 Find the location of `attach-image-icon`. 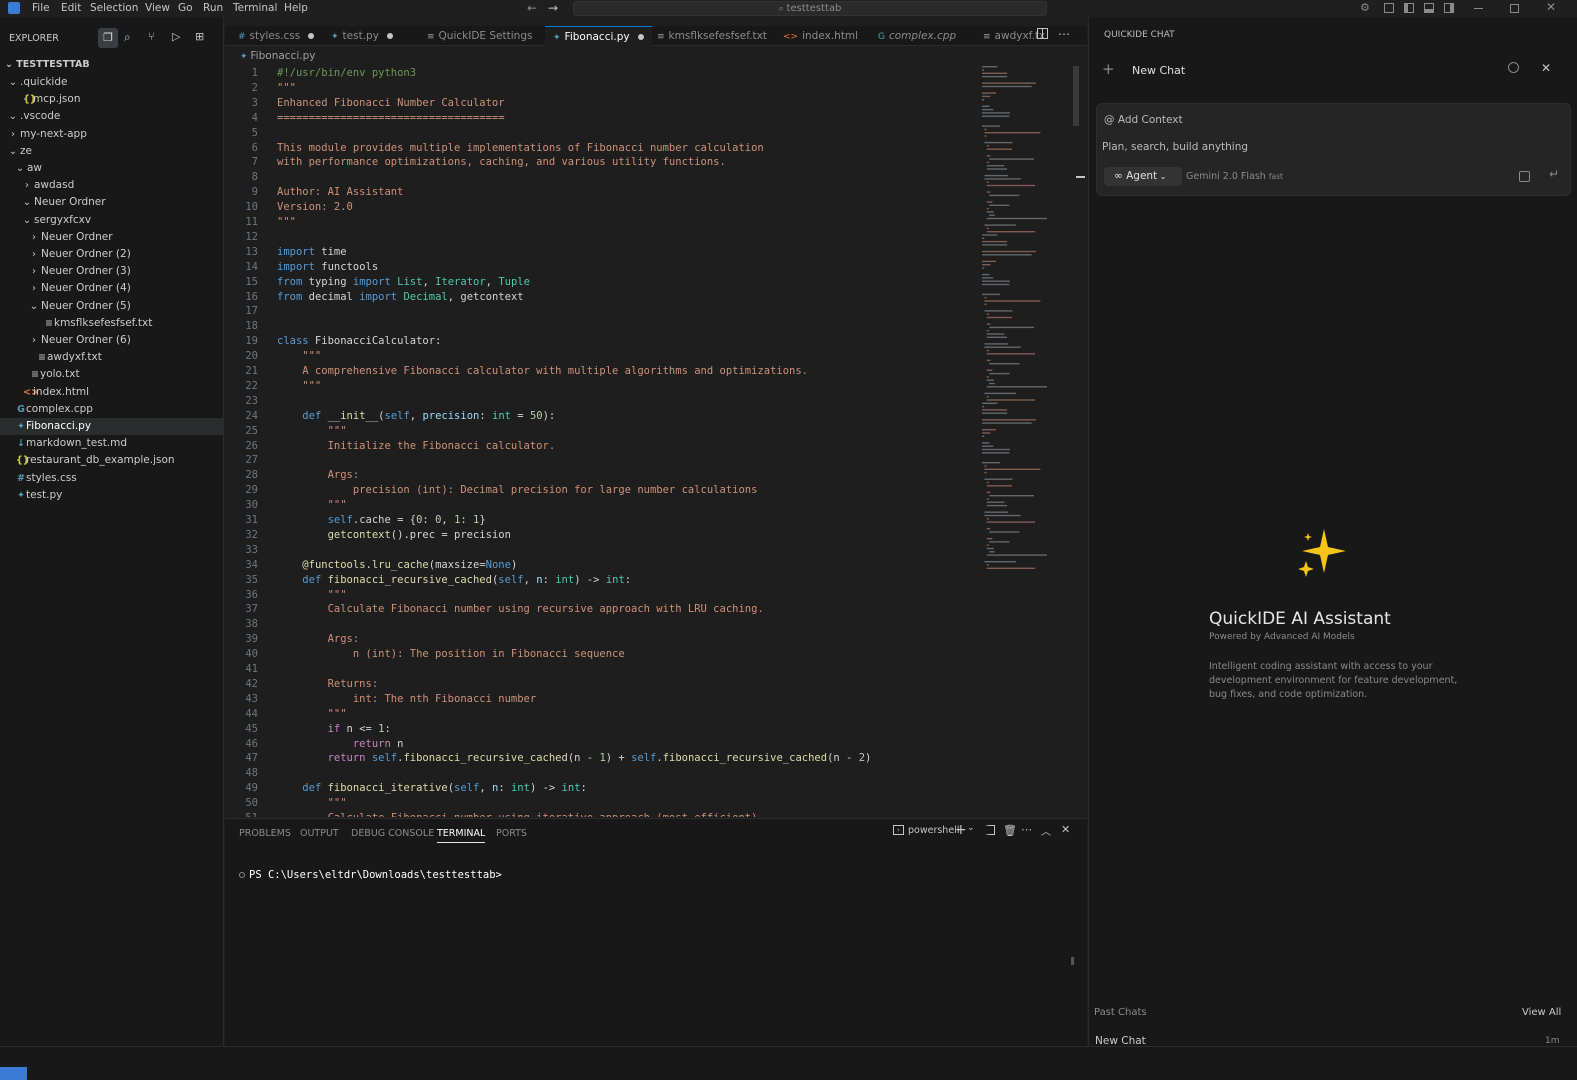

attach-image-icon is located at coordinates (1524, 176).